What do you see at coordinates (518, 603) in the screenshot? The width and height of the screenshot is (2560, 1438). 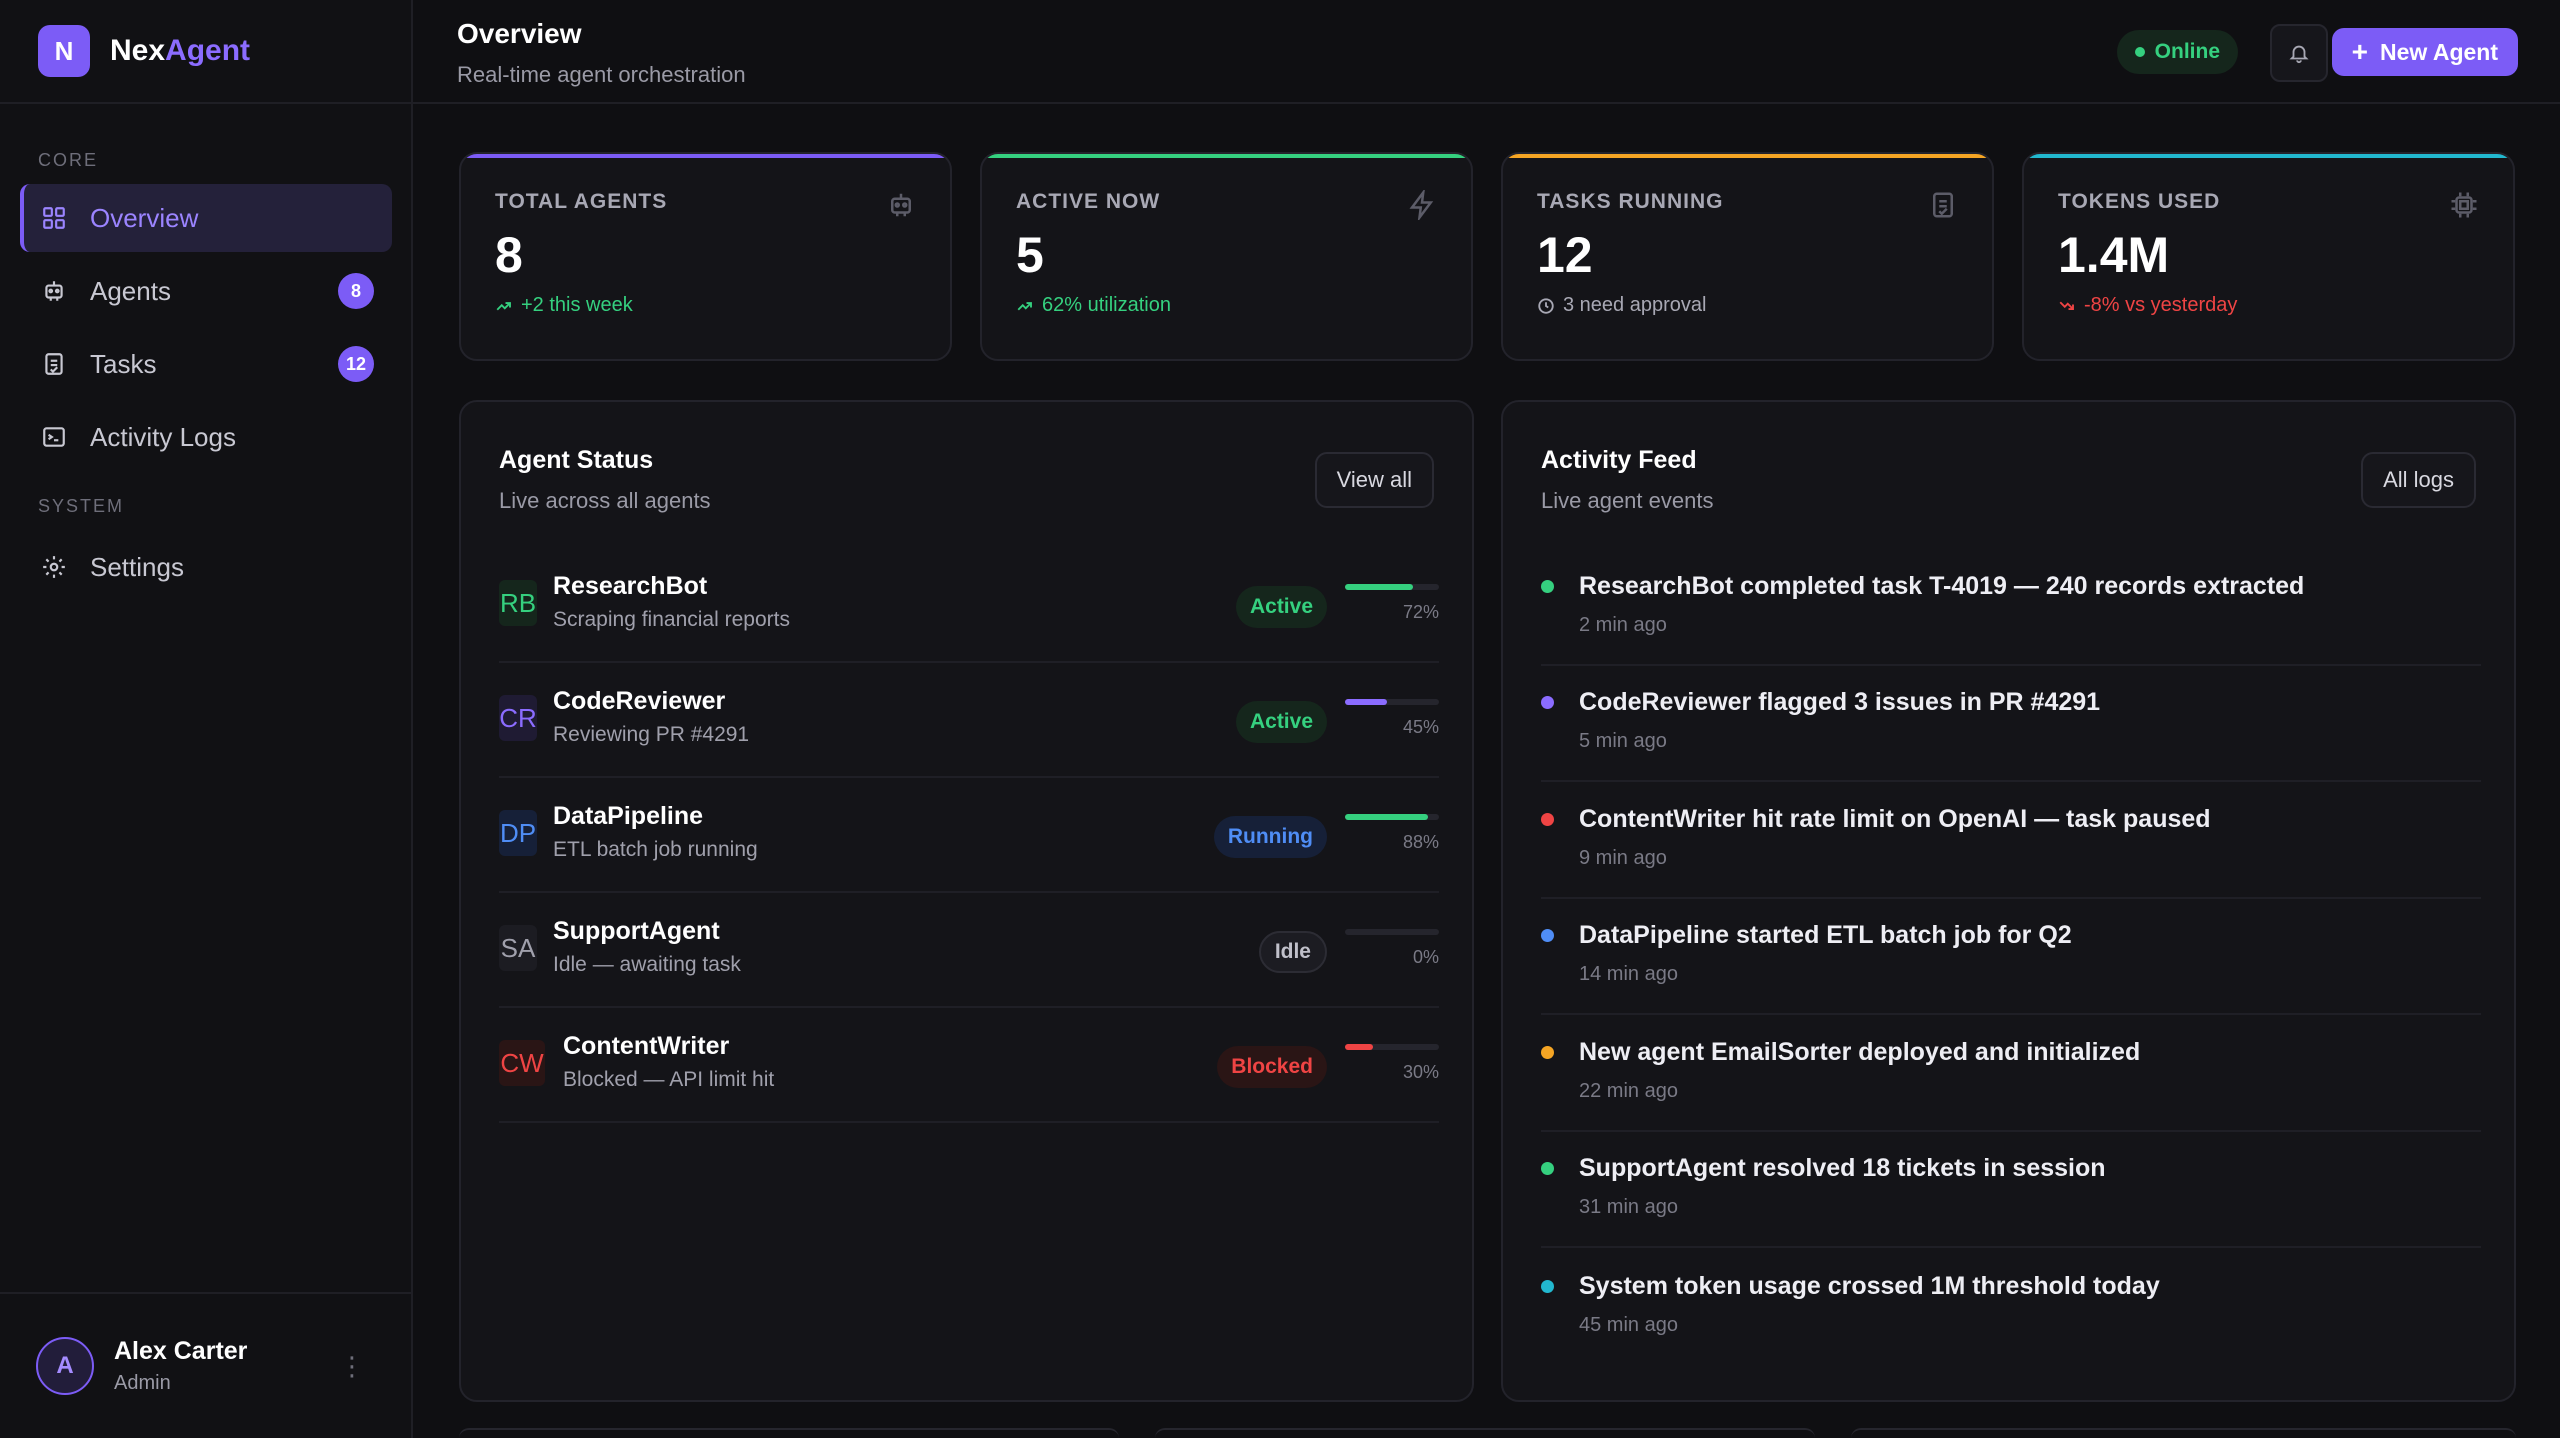 I see `agent-initials: RB` at bounding box center [518, 603].